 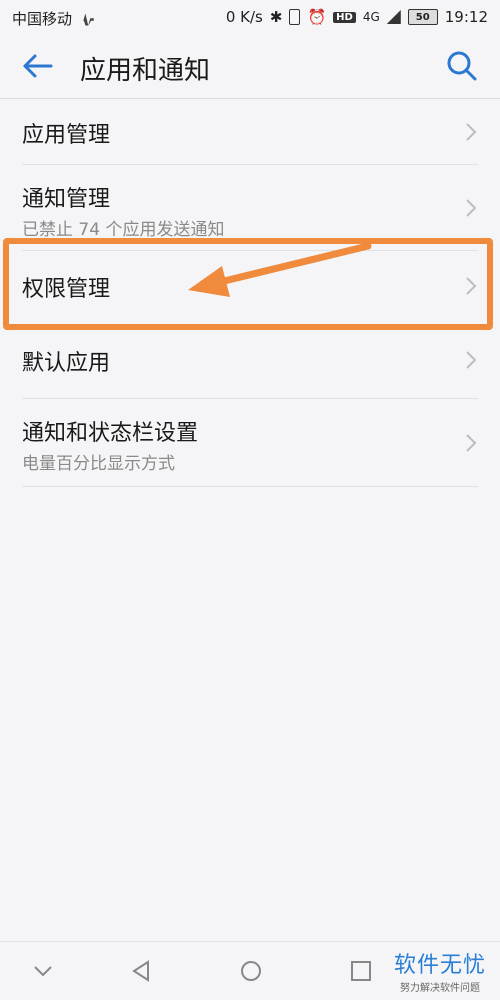 I want to click on signal-icon, so click(x=393, y=17).